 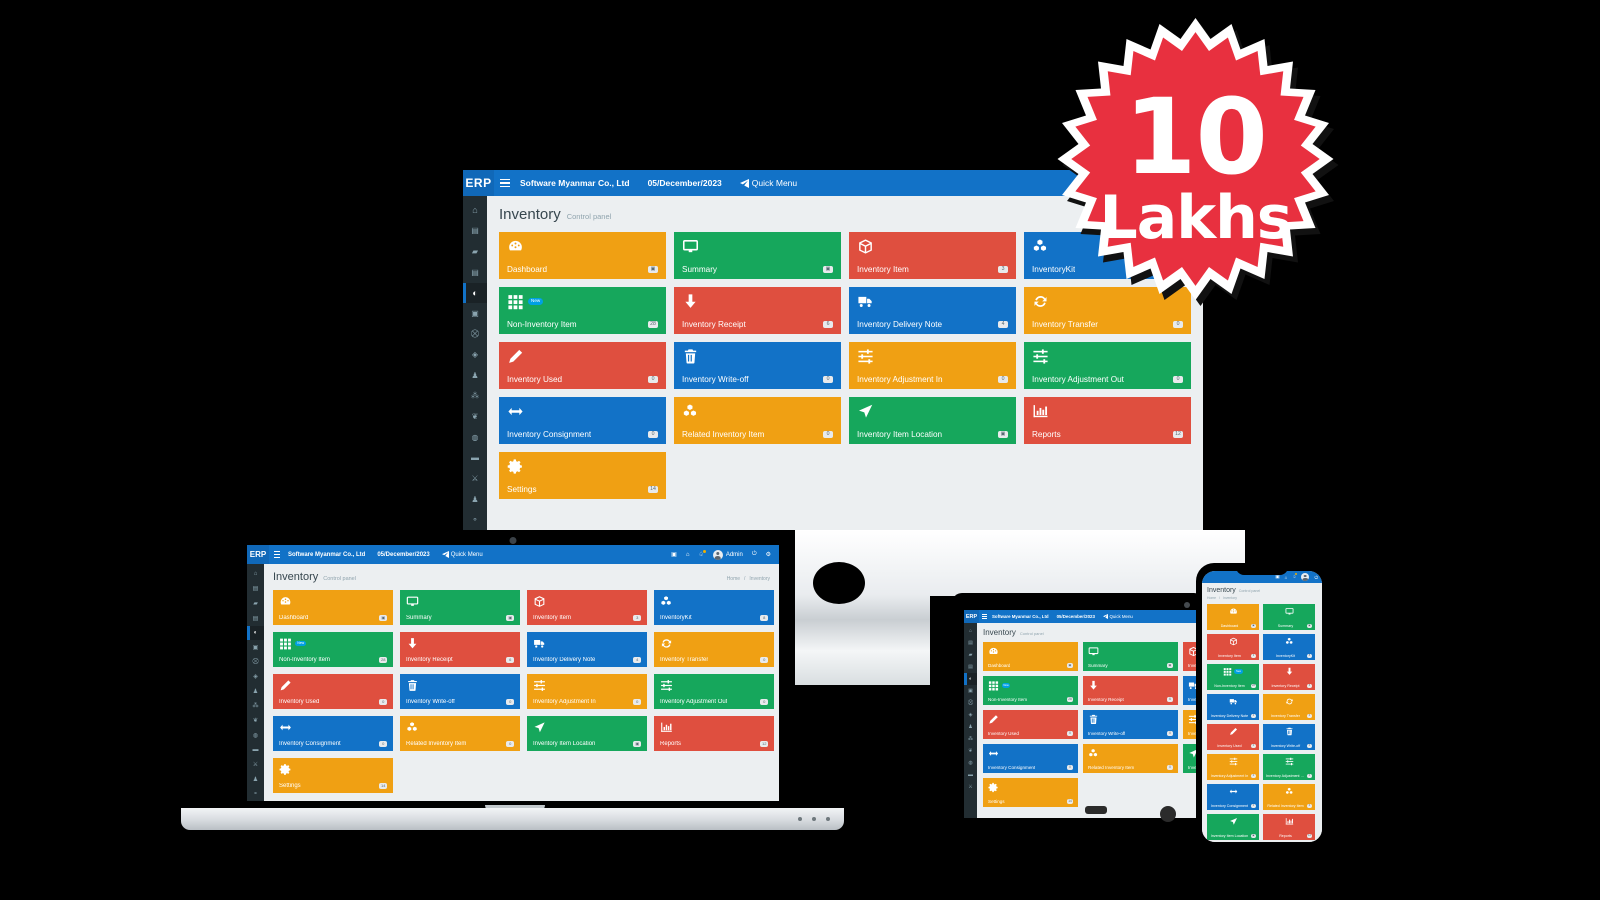 What do you see at coordinates (1233, 647) in the screenshot?
I see `tile-inventory-item: Inventory Item 3` at bounding box center [1233, 647].